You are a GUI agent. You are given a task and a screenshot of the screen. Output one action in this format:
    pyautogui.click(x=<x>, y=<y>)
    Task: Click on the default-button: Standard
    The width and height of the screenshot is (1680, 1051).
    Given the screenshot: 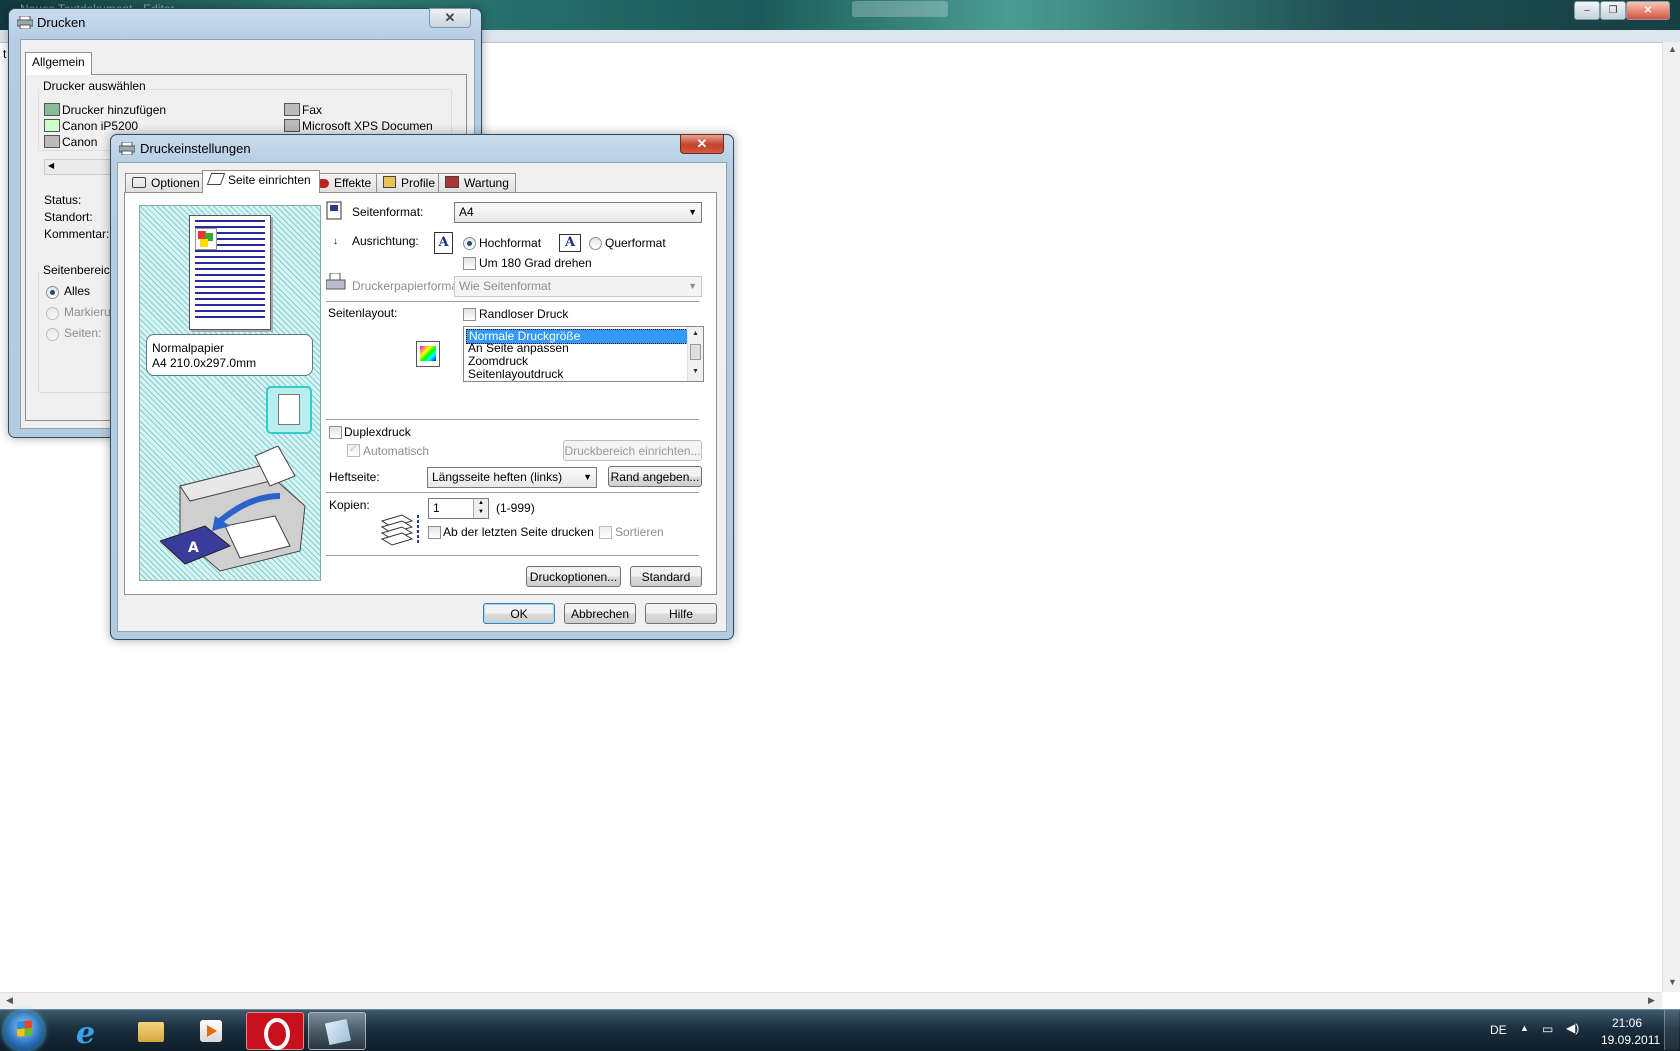 What is the action you would take?
    pyautogui.click(x=666, y=576)
    